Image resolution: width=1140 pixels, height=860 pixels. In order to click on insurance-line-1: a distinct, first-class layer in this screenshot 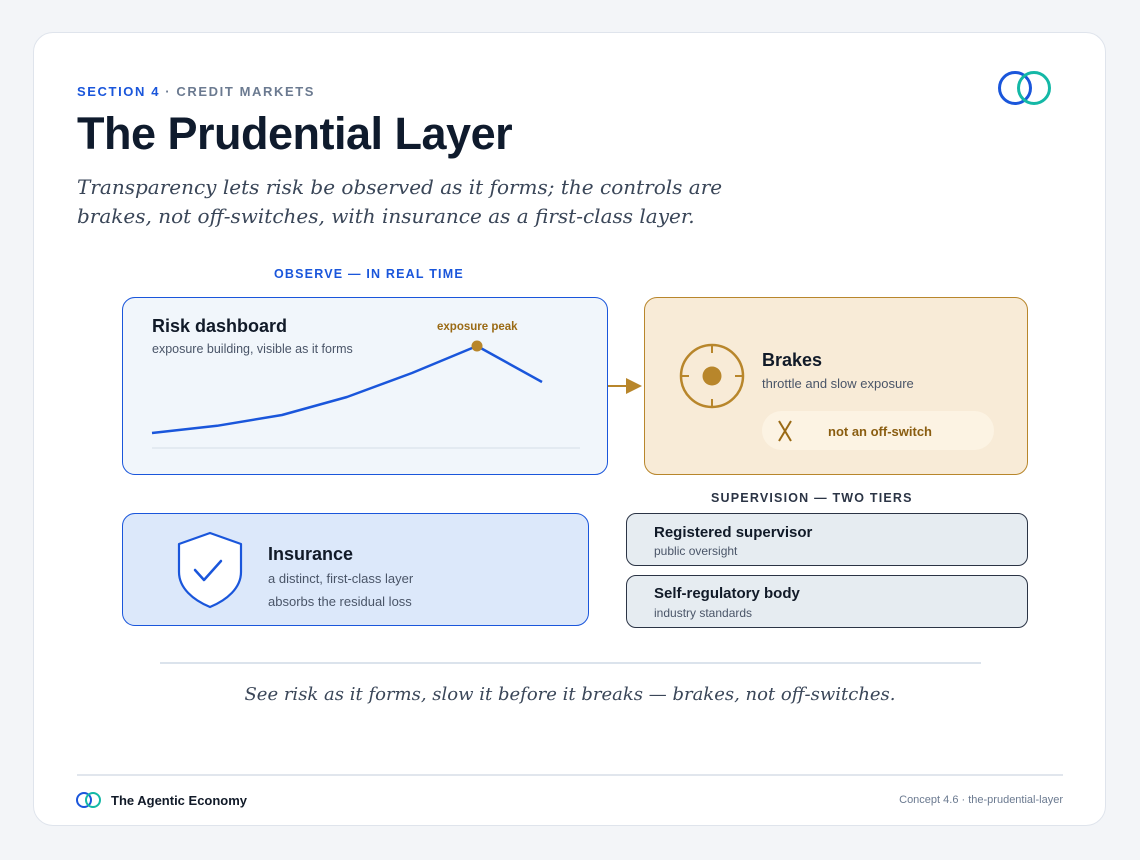, I will do `click(341, 578)`.